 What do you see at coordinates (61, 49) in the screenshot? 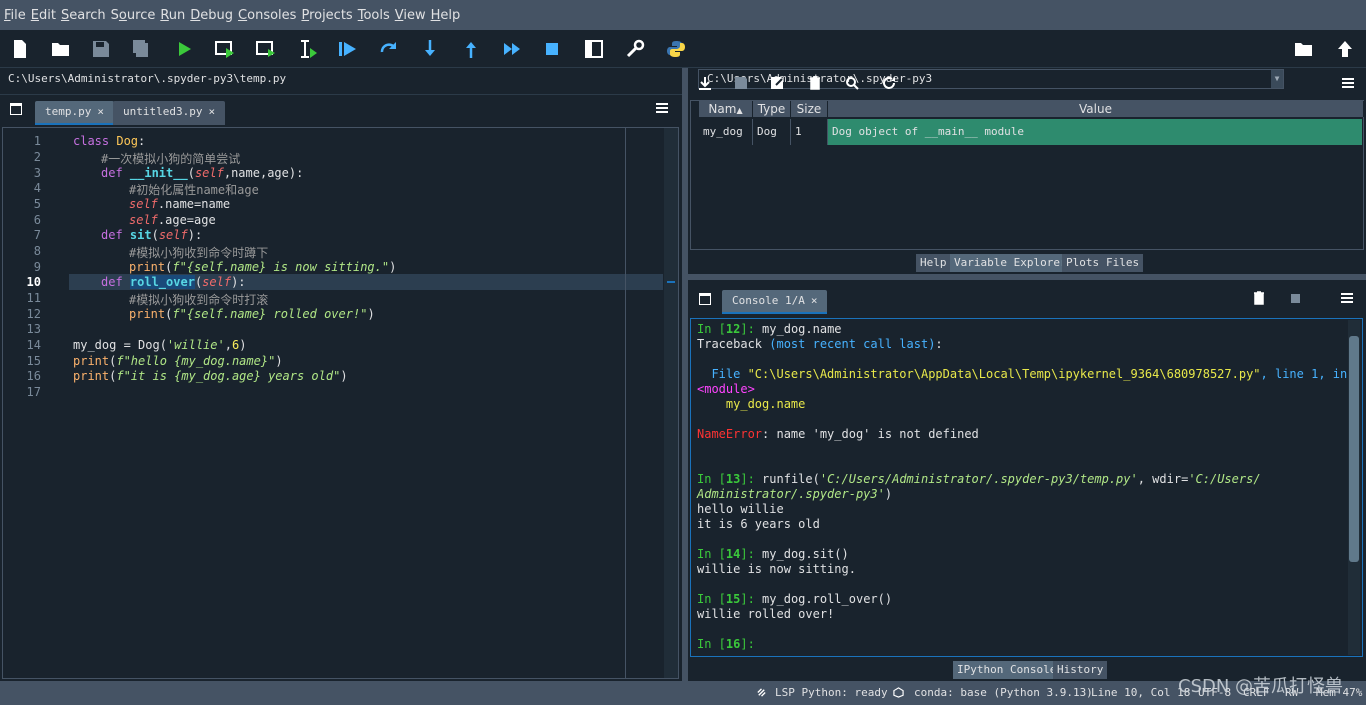
I see `open-folder-icon` at bounding box center [61, 49].